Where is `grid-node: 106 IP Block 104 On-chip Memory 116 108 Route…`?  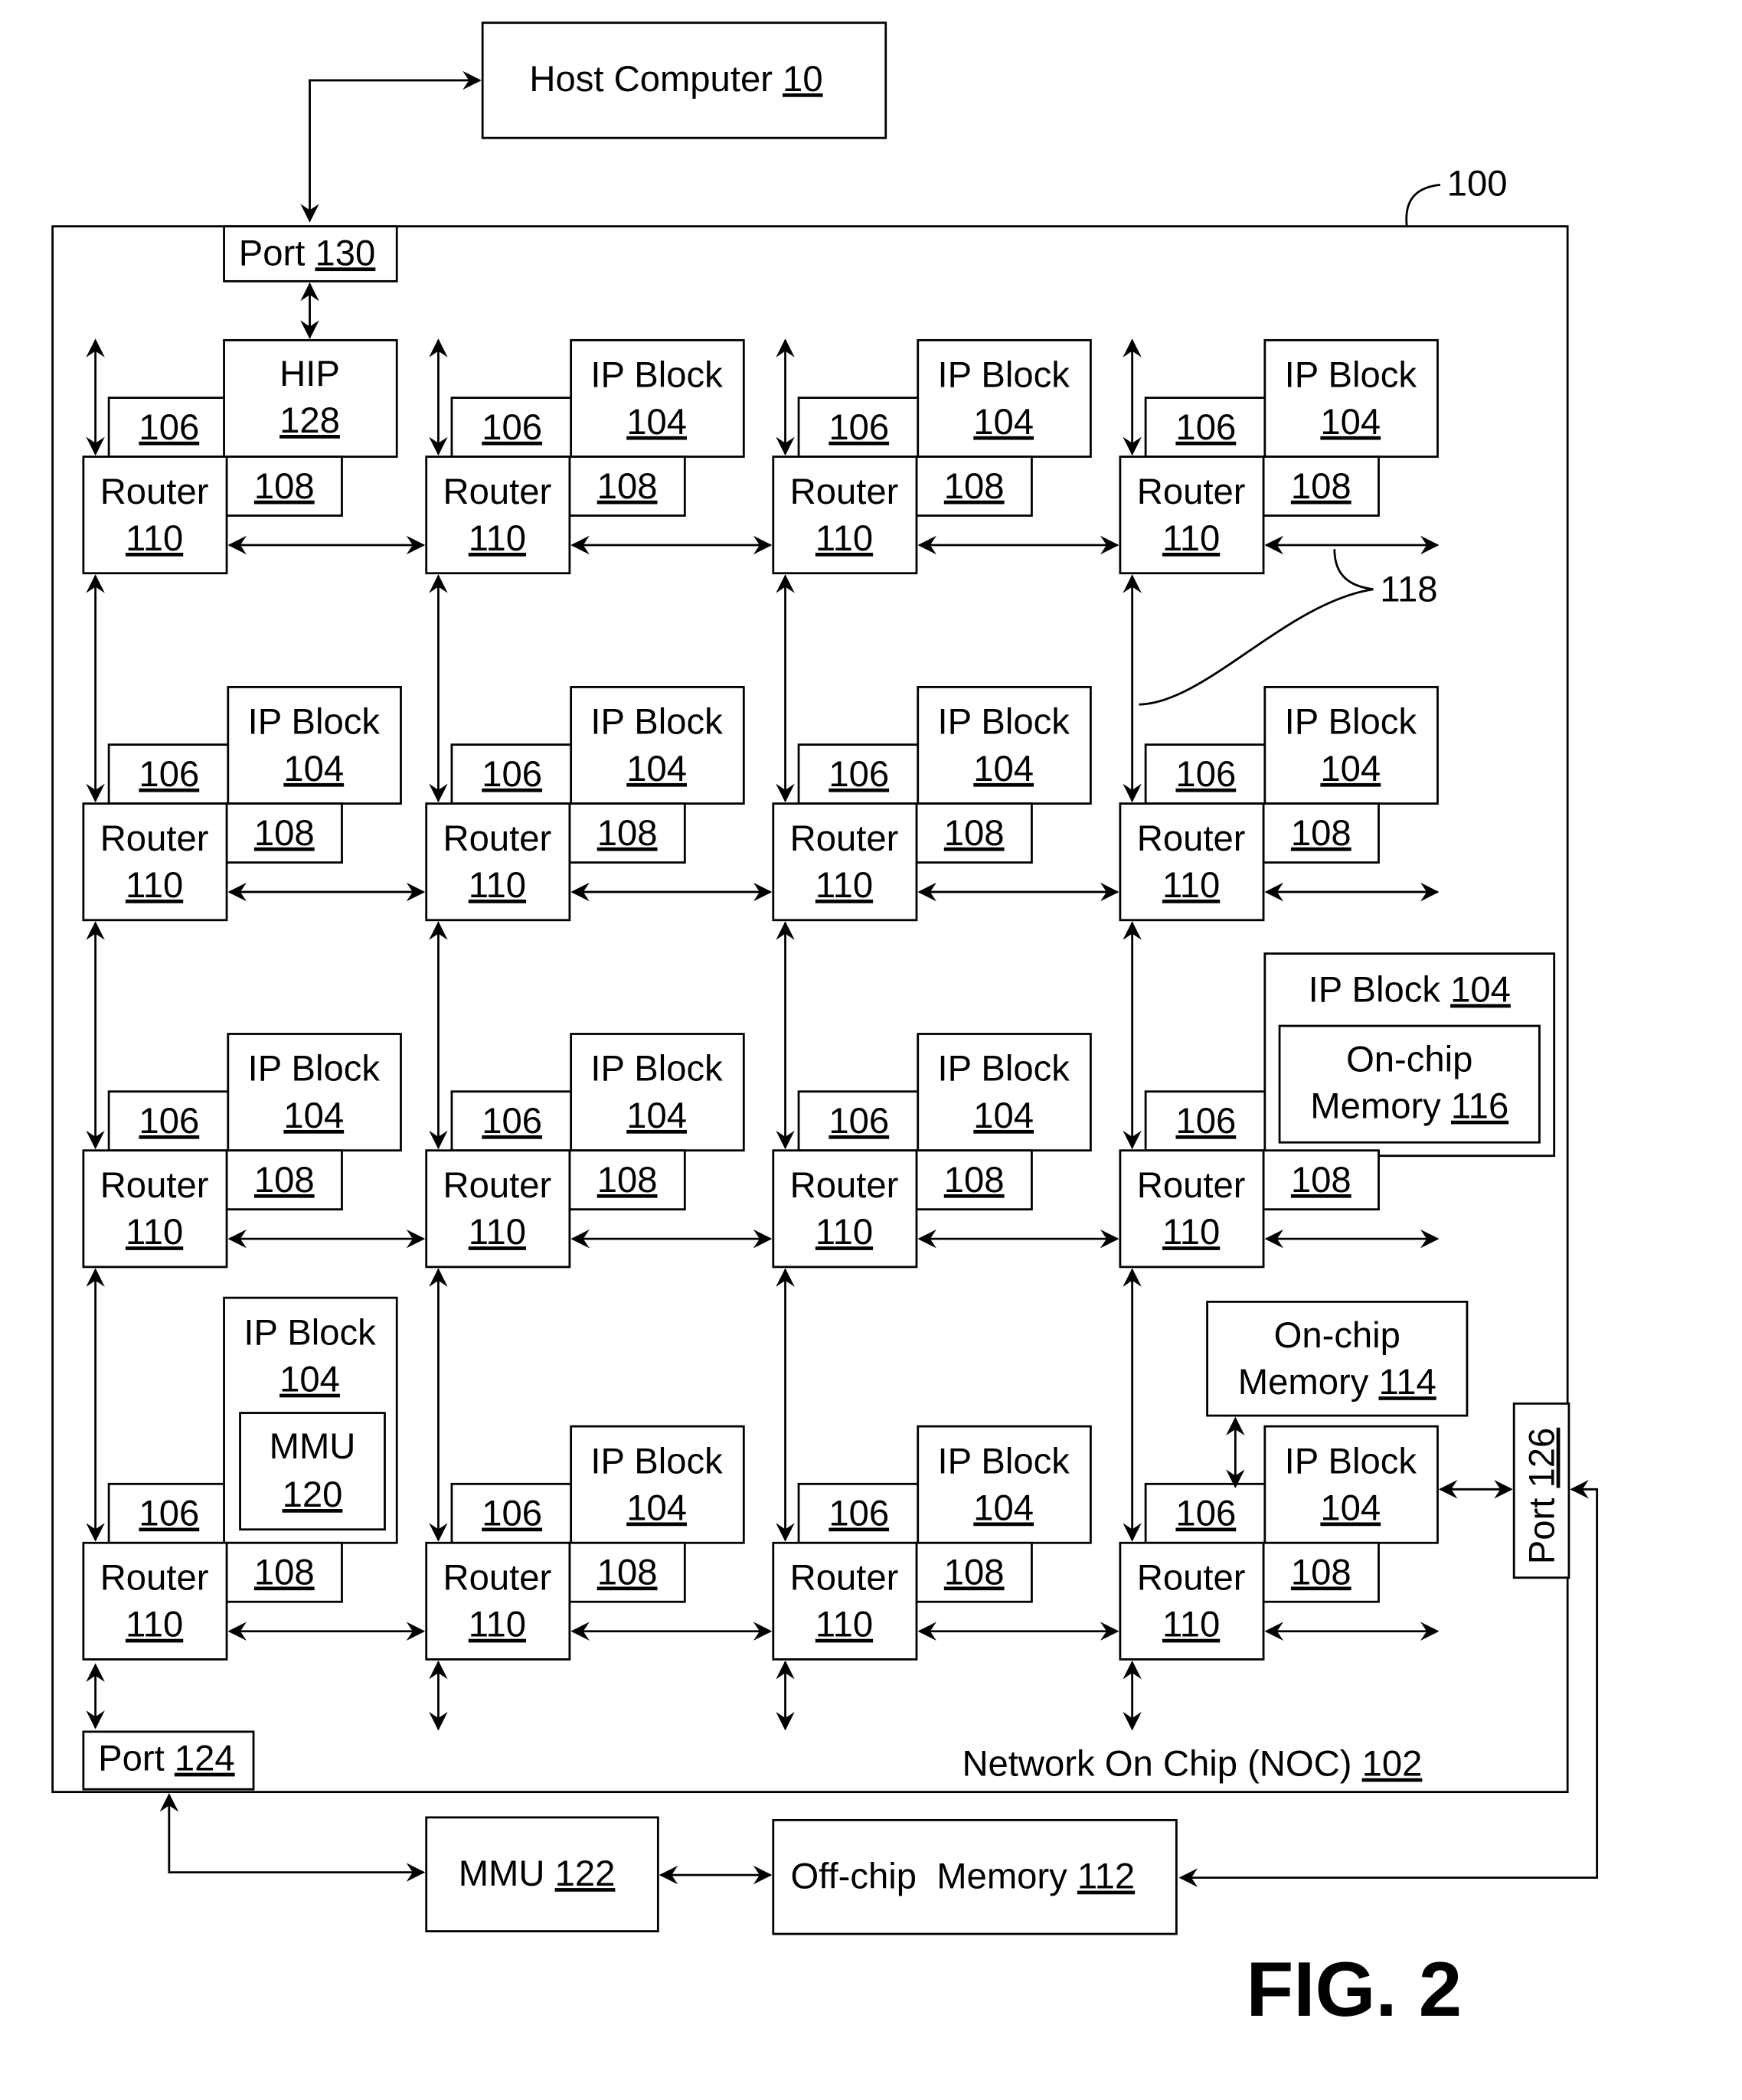
grid-node: 106 IP Block 104 On-chip Memory 116 108 Route… is located at coordinates (1337, 1095).